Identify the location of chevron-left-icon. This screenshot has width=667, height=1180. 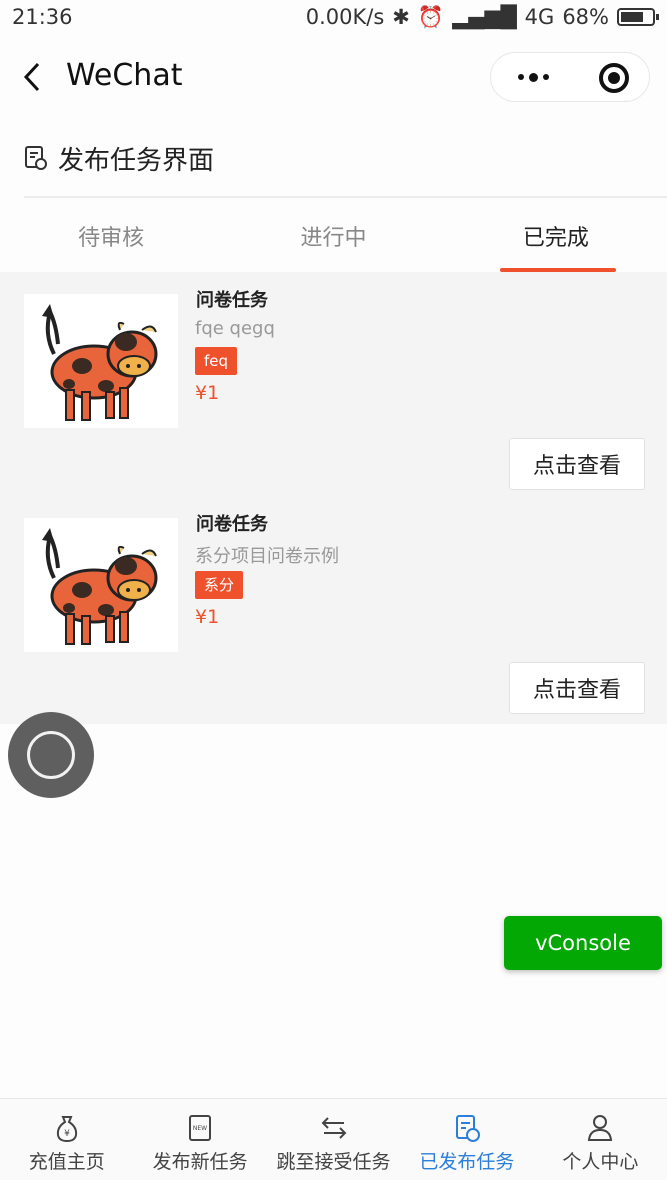
(32, 77).